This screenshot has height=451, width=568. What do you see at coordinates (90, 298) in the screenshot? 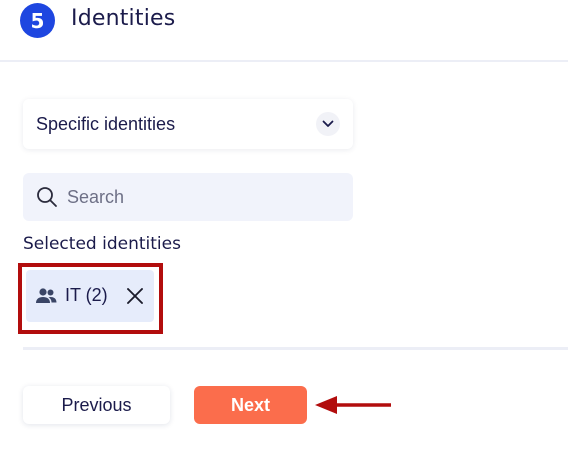
I see `highlight-annotation-box` at bounding box center [90, 298].